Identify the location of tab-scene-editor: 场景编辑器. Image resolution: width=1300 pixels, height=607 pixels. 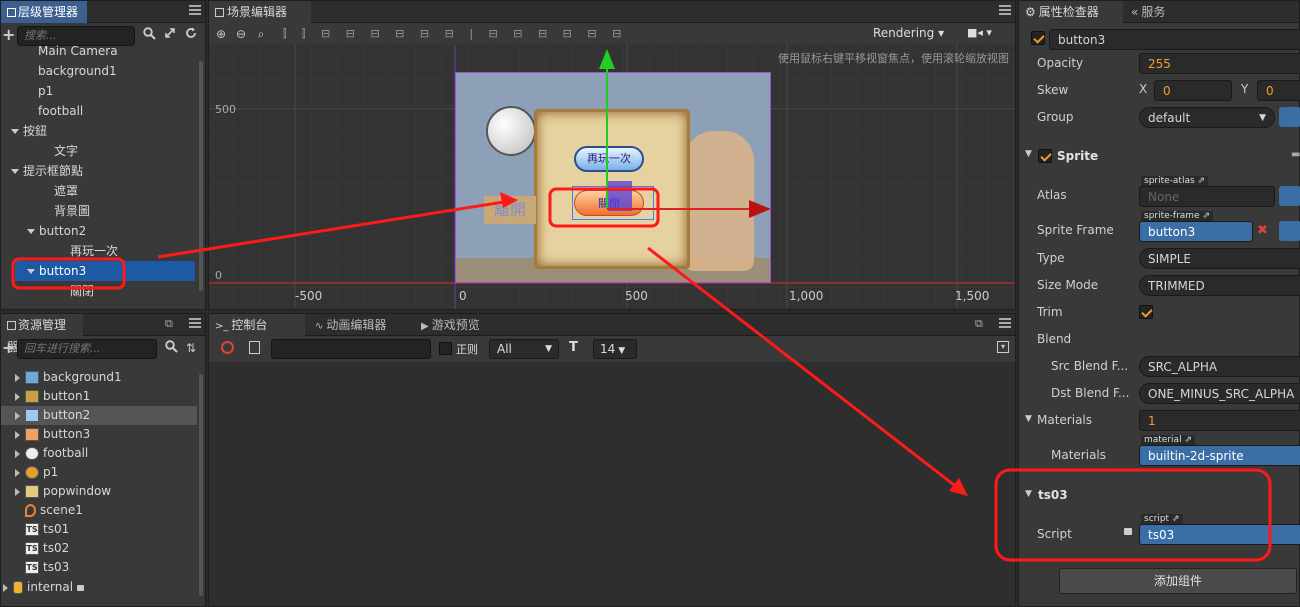
(260, 12).